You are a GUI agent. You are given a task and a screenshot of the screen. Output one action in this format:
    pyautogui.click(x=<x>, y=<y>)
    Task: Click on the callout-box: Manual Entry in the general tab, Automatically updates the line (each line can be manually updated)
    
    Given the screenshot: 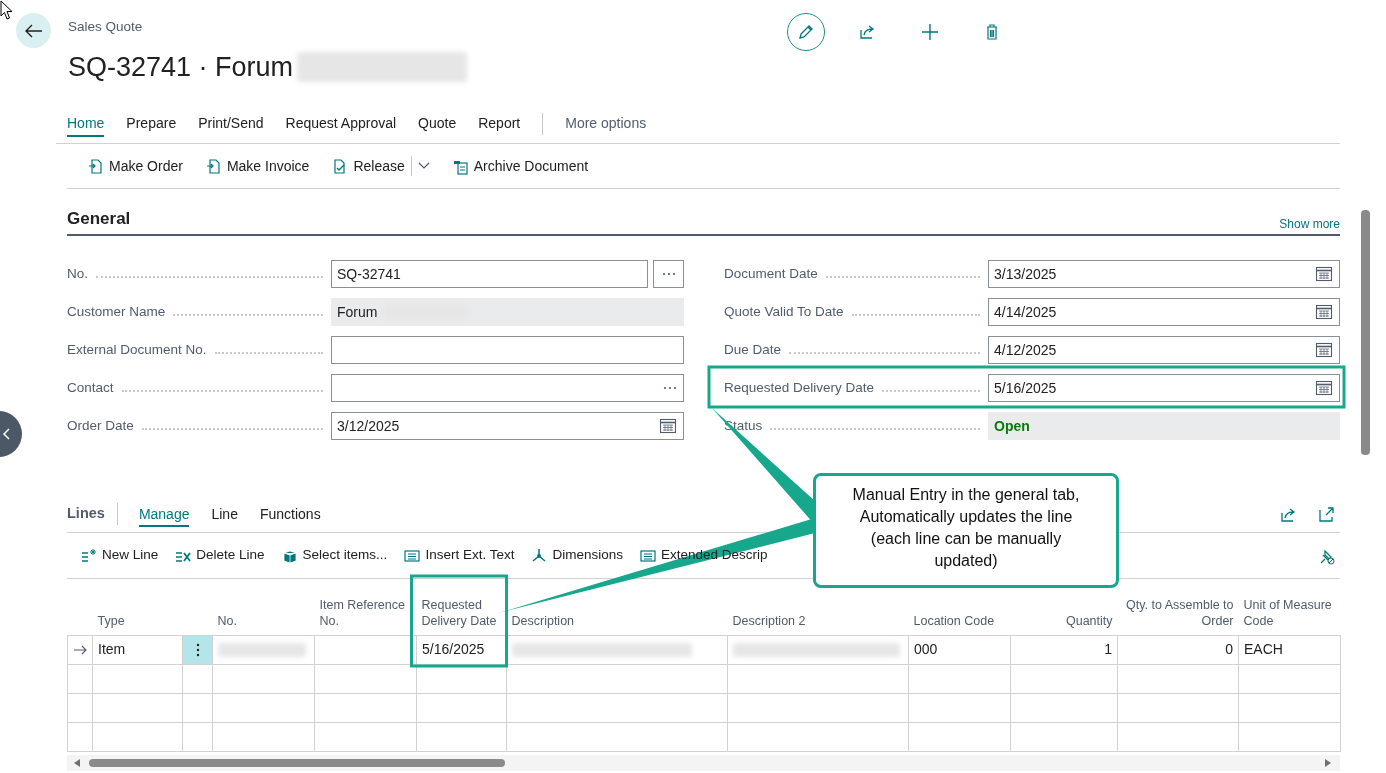 What is the action you would take?
    pyautogui.click(x=966, y=530)
    